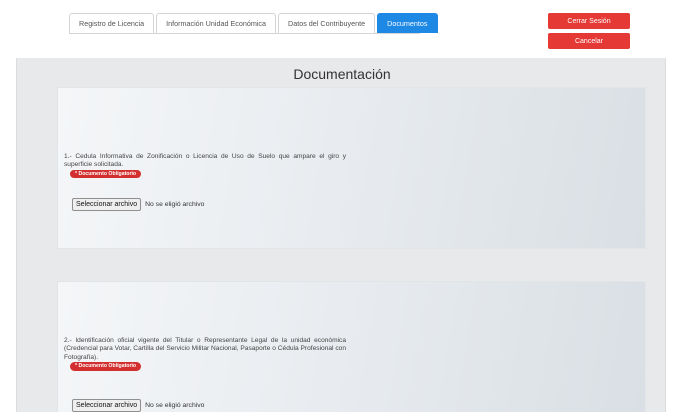  I want to click on page-title: Documentación, so click(342, 74).